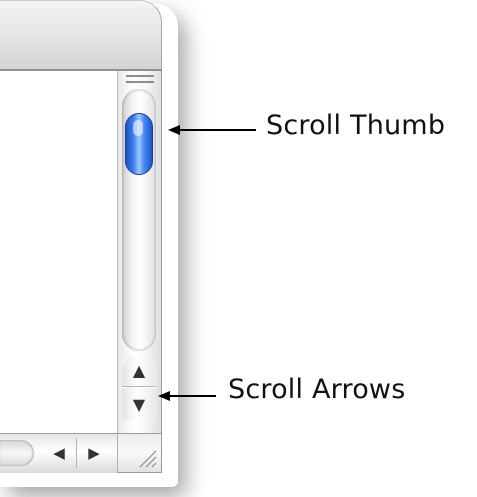  What do you see at coordinates (17, 453) in the screenshot?
I see `horizontal-scroll-track` at bounding box center [17, 453].